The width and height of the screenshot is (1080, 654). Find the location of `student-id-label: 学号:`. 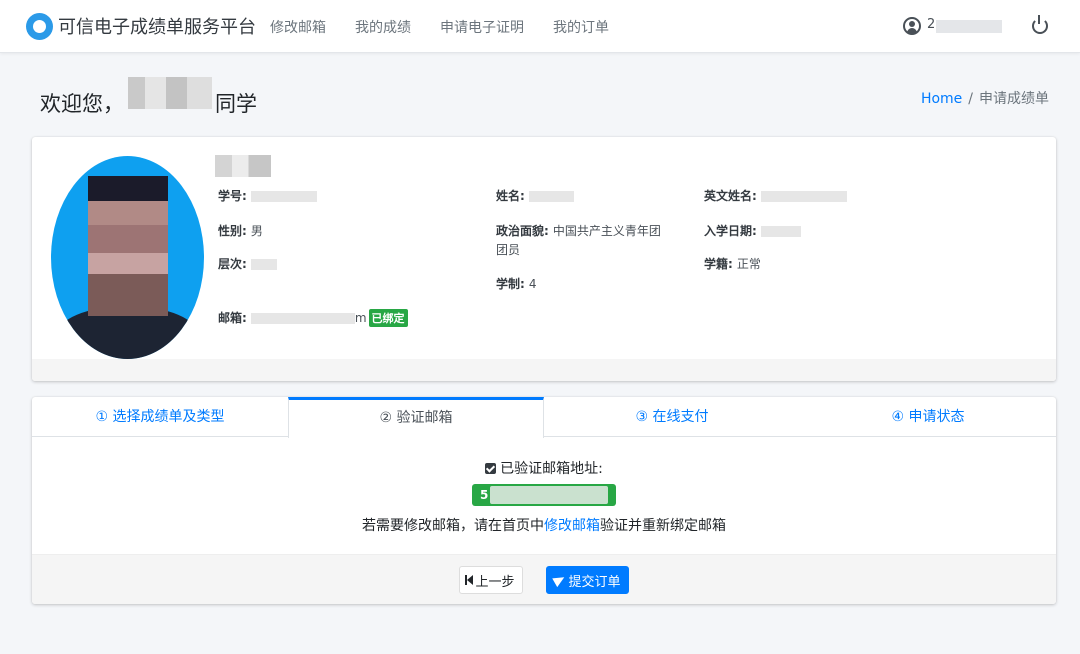

student-id-label: 学号: is located at coordinates (232, 196).